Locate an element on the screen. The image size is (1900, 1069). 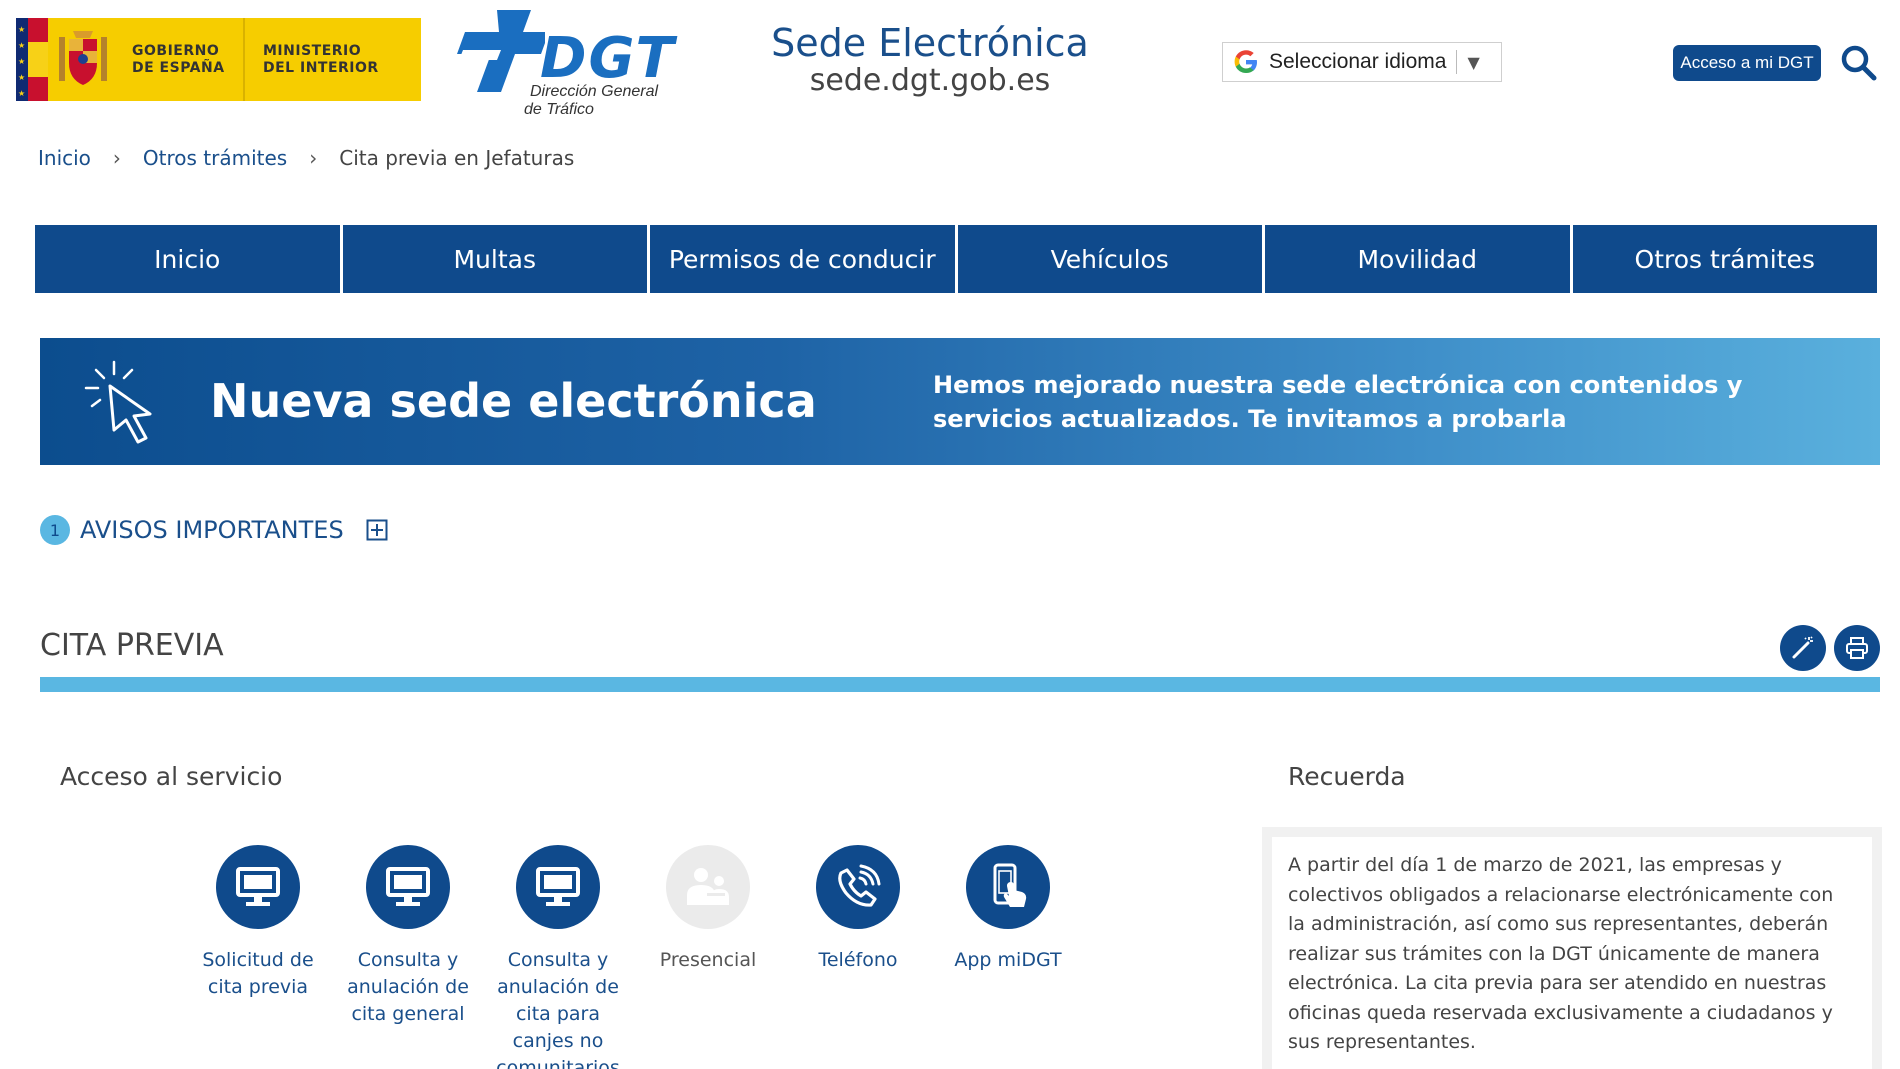
acceso-mi-dgt-button: Acceso a mi DGT is located at coordinates (1747, 63).